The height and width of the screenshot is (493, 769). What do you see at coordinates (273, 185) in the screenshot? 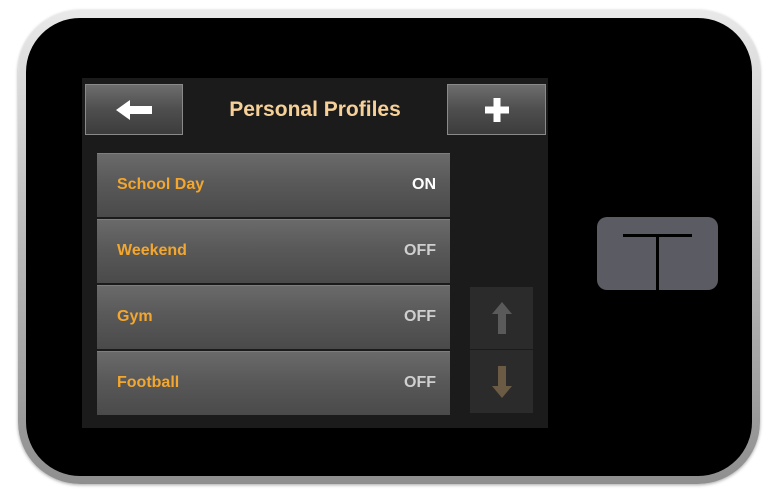
I see `profile-row-school-day: School Day ON` at bounding box center [273, 185].